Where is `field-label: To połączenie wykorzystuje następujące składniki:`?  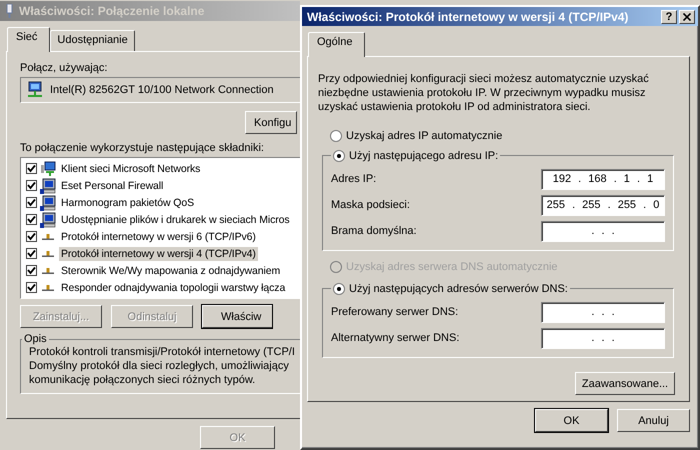
field-label: To połączenie wykorzystuje następujące składniki: is located at coordinates (142, 148).